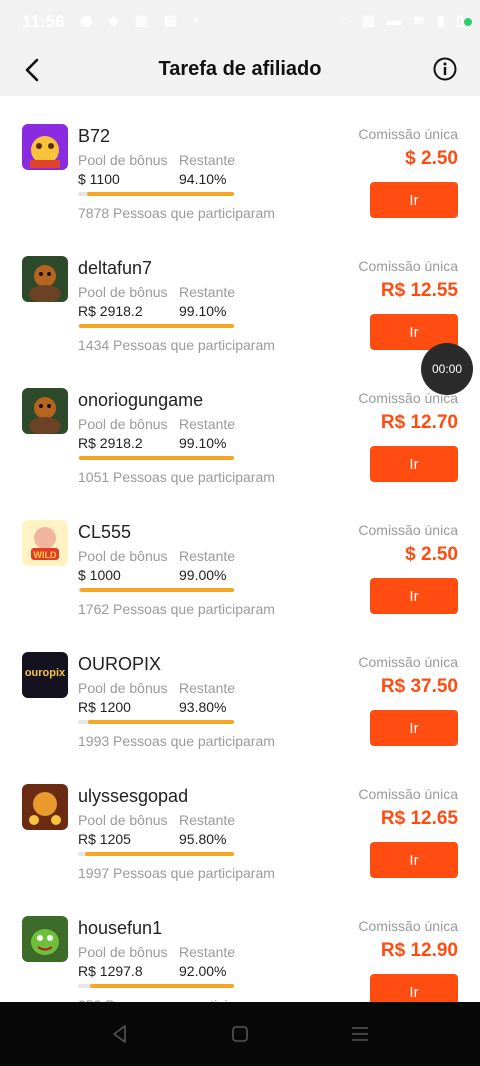  I want to click on status-time: 11:56, so click(43, 21).